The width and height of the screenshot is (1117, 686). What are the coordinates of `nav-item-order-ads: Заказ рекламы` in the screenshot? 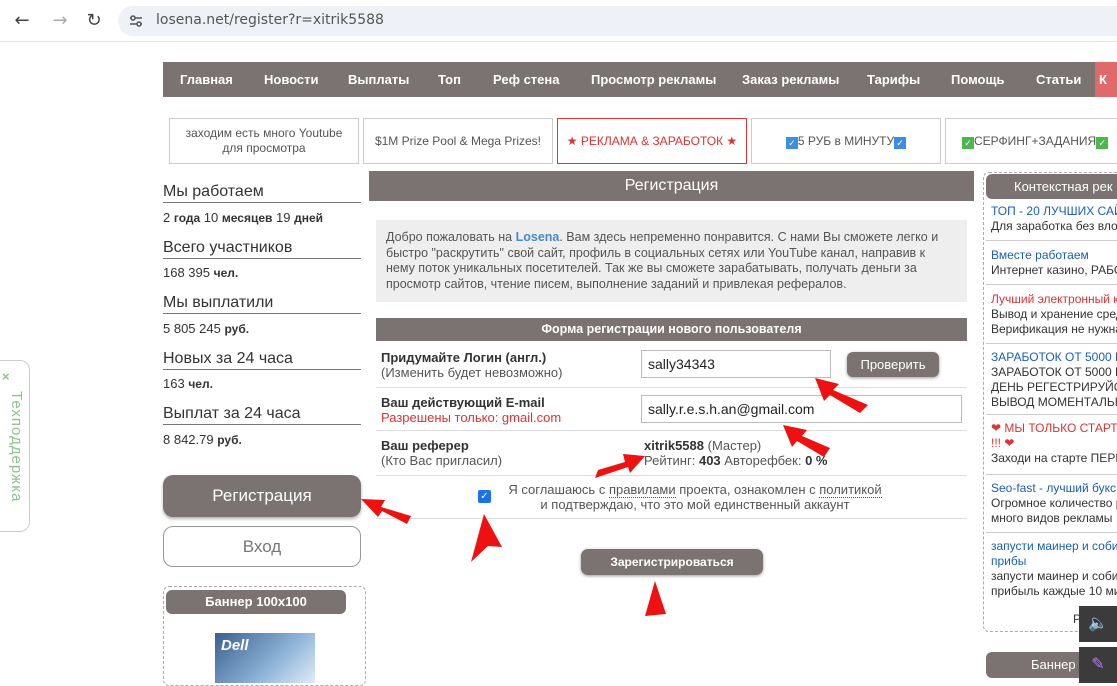 It's located at (790, 79).